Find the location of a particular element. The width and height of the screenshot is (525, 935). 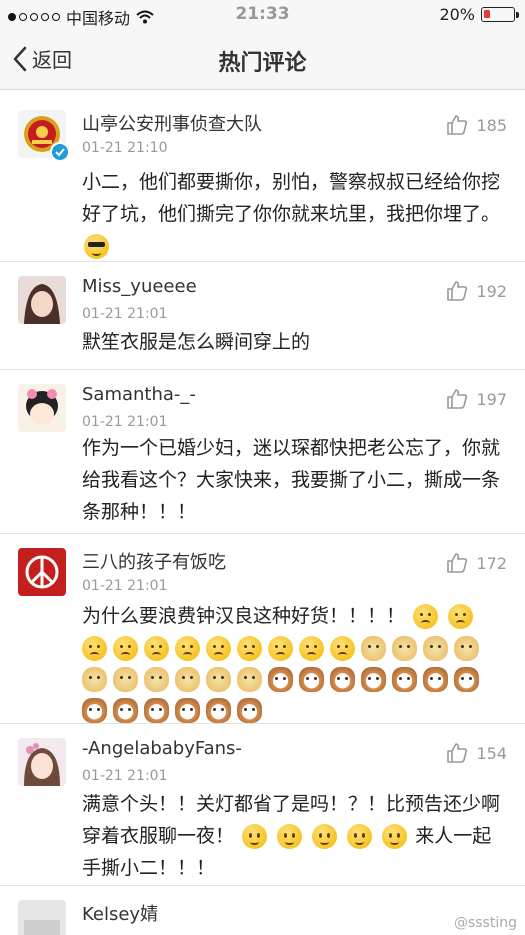

emoji-row is located at coordinates (293, 679).